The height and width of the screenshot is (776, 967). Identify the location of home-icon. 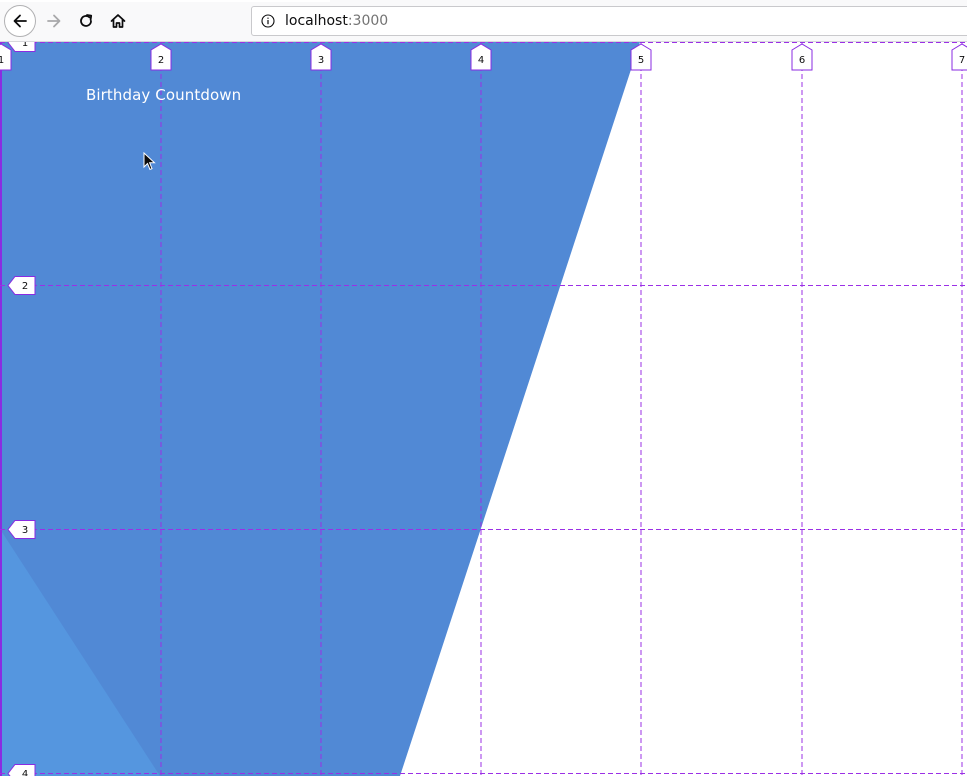
(118, 21).